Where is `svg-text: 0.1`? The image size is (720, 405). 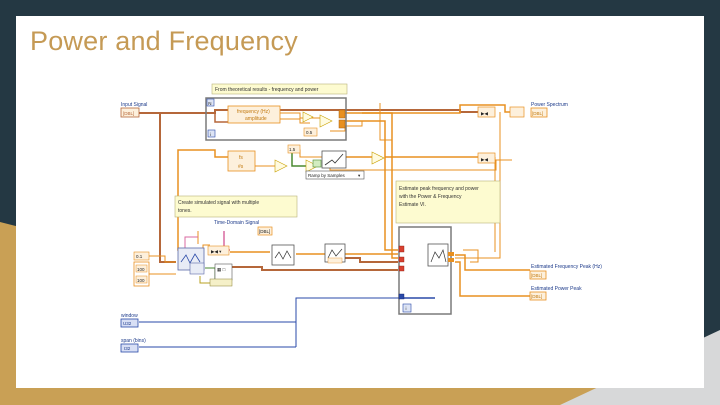 svg-text: 0.1 is located at coordinates (139, 256).